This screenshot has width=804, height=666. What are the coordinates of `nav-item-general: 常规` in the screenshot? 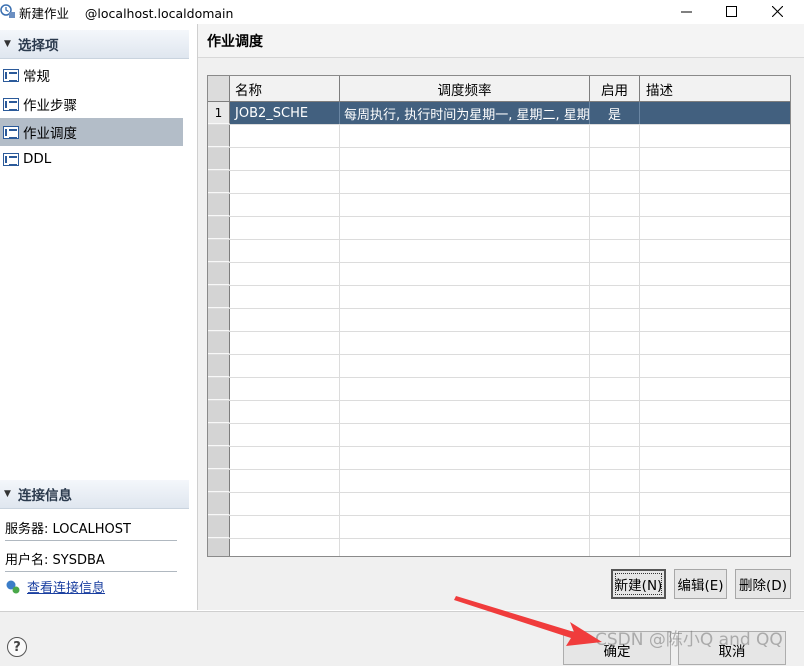 It's located at (91, 75).